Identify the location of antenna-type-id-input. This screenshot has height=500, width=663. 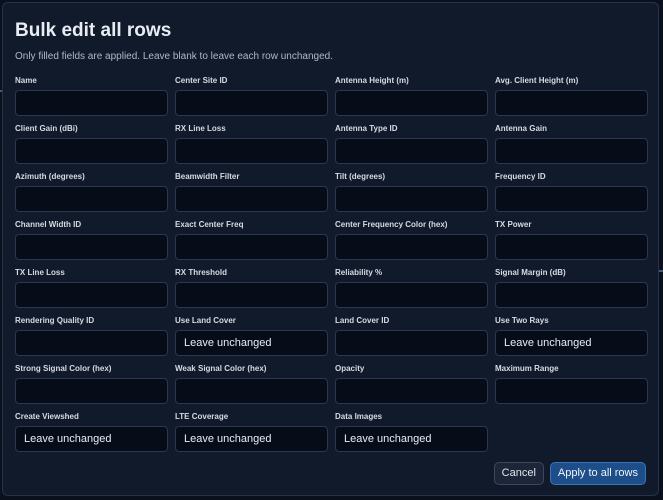
(411, 151).